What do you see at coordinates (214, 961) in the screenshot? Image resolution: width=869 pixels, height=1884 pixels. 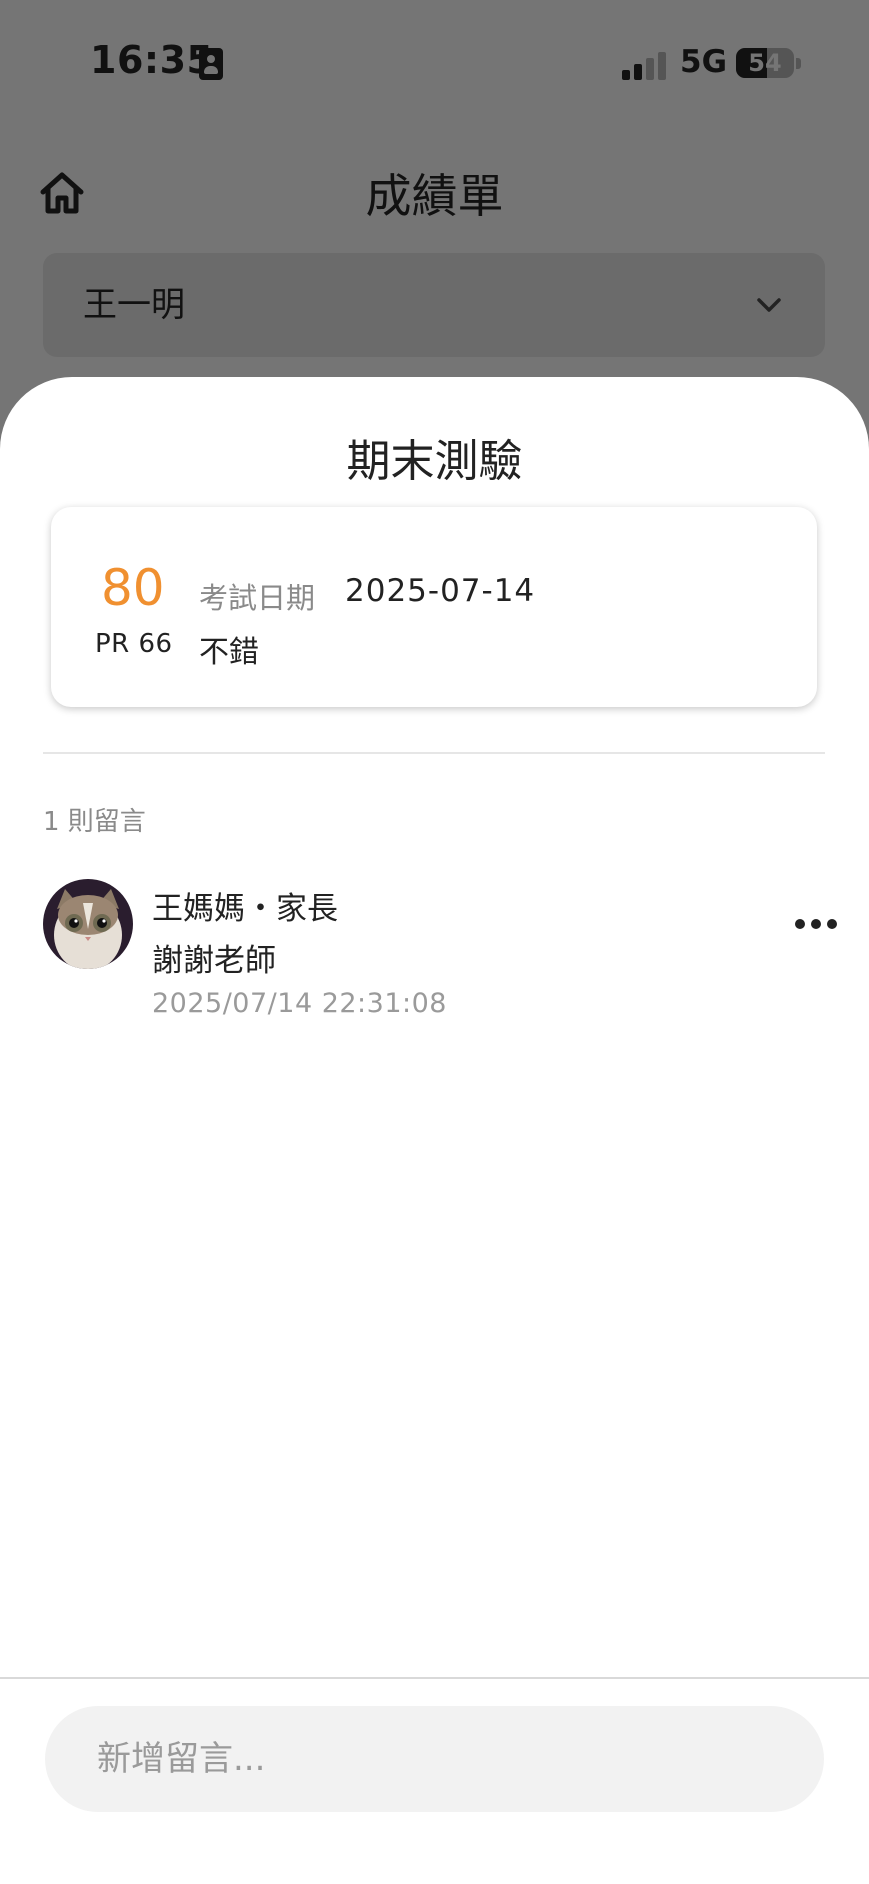 I see `comment-text: 謝謝老師` at bounding box center [214, 961].